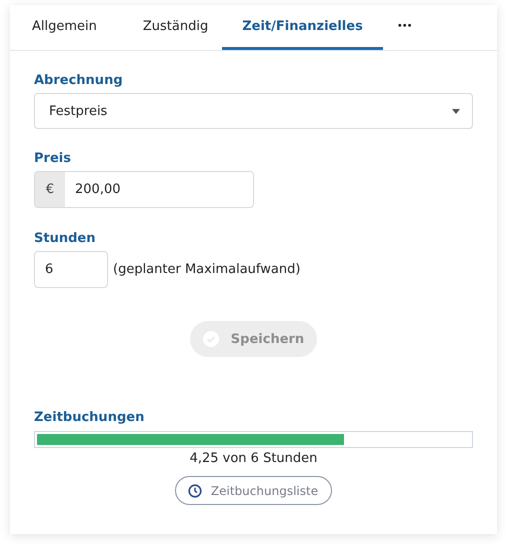  I want to click on section-label: Zeitbuchungen, so click(90, 417).